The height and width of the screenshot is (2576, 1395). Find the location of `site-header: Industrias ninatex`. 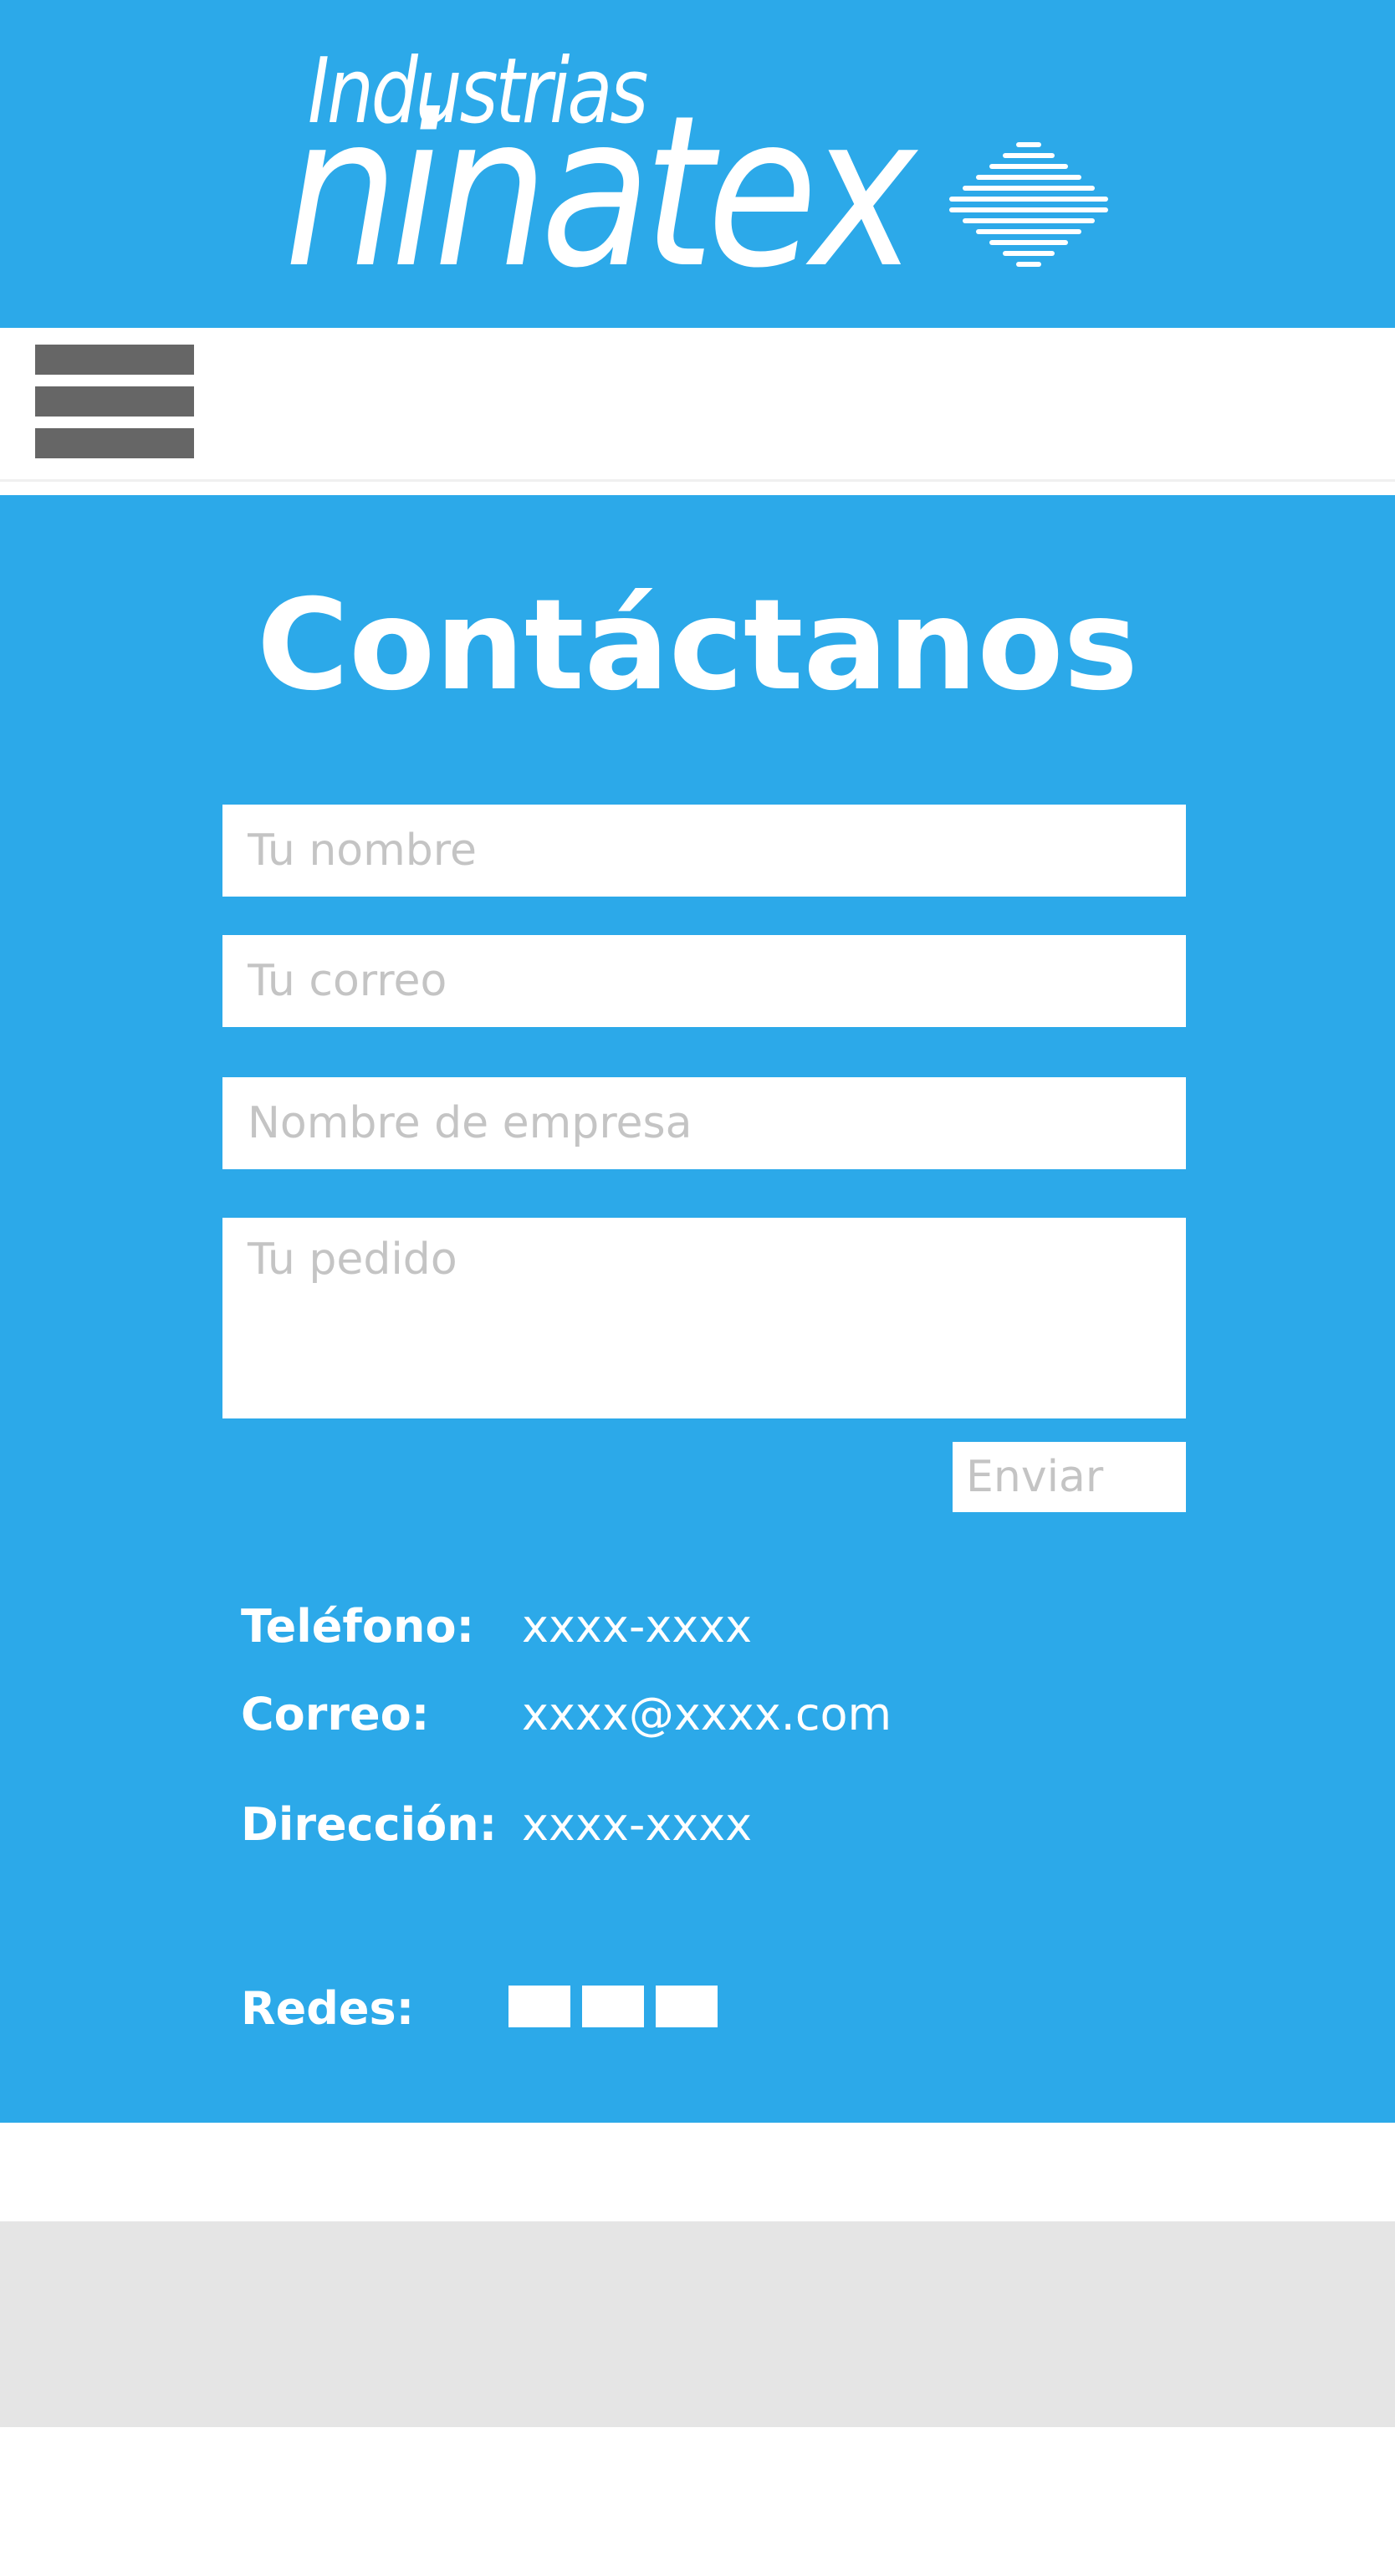

site-header: Industrias ninatex is located at coordinates (698, 164).